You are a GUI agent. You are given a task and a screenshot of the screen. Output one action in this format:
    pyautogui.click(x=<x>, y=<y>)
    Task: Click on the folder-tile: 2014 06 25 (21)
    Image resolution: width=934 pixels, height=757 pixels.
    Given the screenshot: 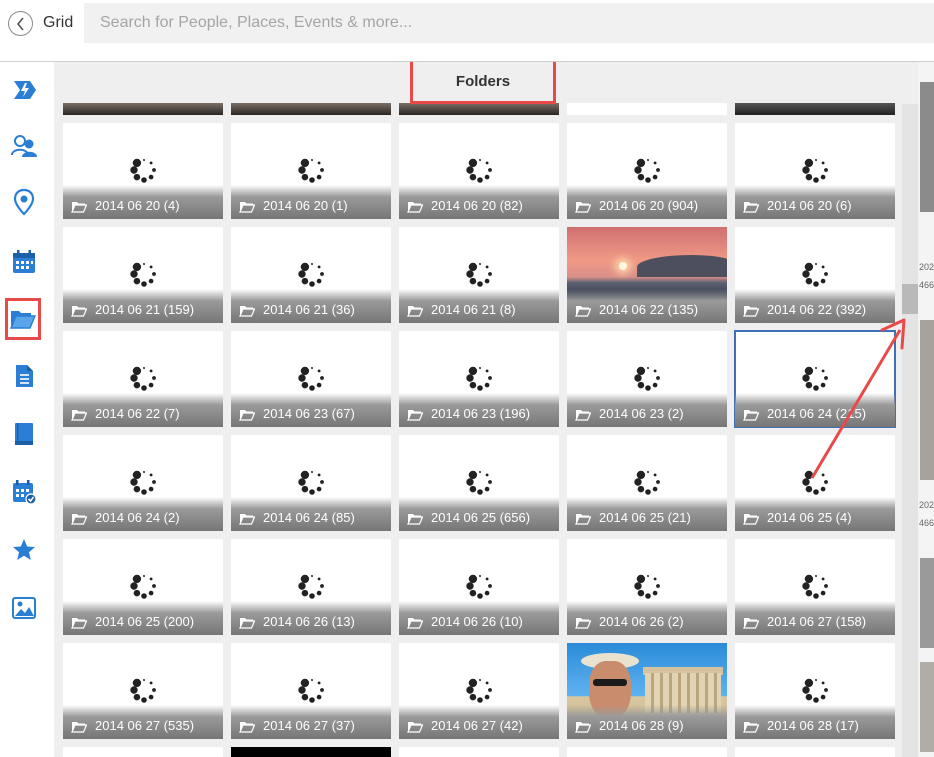 What is the action you would take?
    pyautogui.click(x=647, y=483)
    